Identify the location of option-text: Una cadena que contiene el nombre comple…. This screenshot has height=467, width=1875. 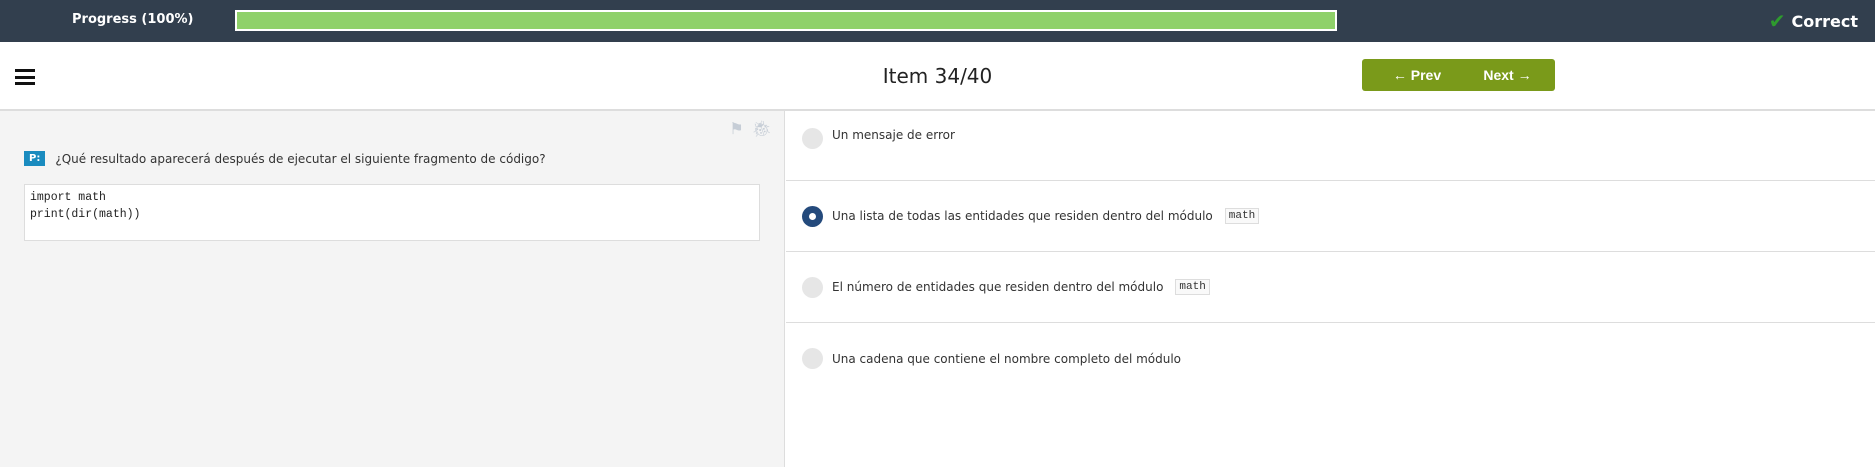
(1007, 358).